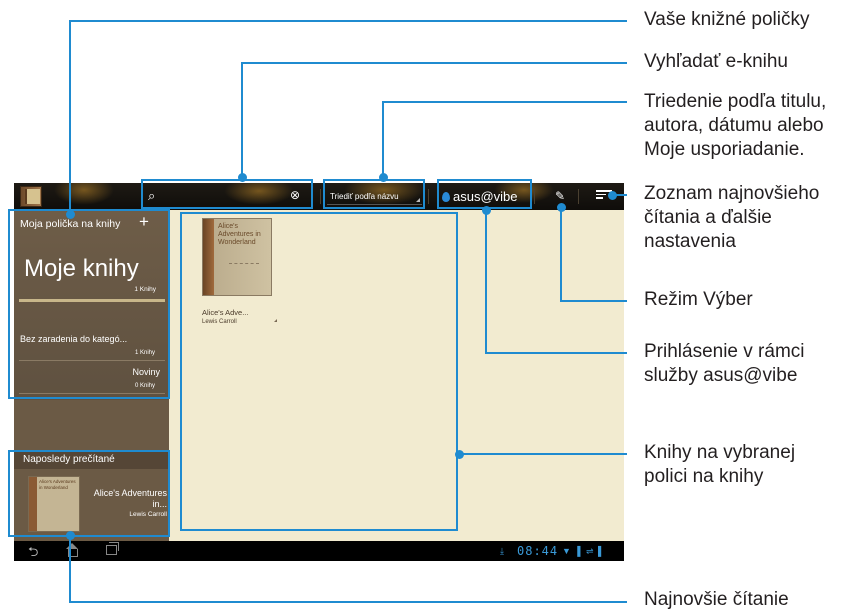  I want to click on callout-bookshelves: Vaše knižné poličky, so click(727, 19).